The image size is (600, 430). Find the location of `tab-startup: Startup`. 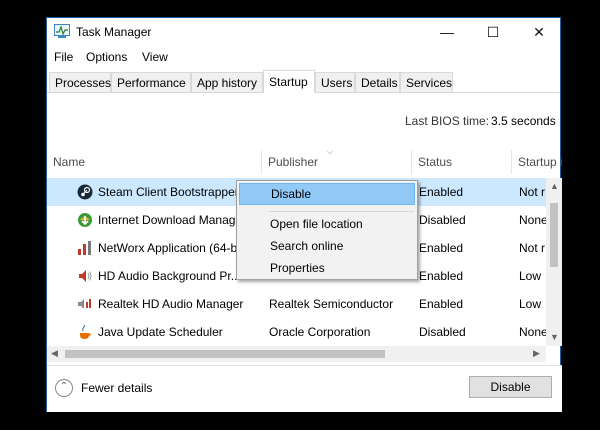

tab-startup: Startup is located at coordinates (289, 81).